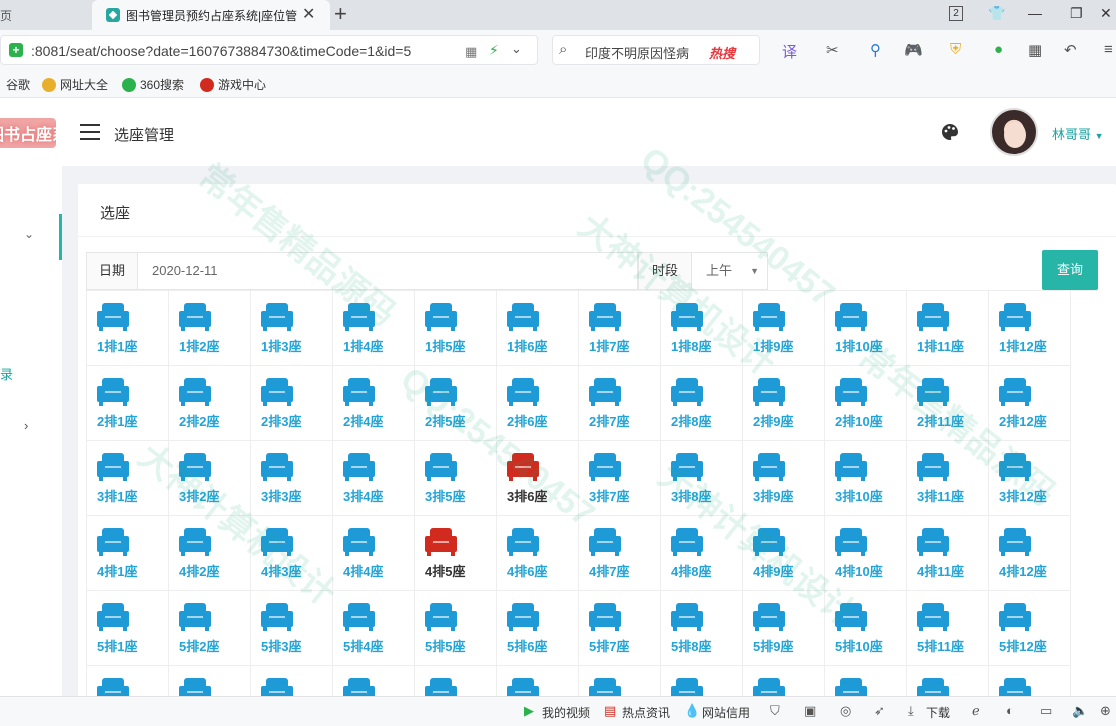 The height and width of the screenshot is (726, 1116). Describe the element at coordinates (456, 403) in the screenshot. I see `seat-available: 2排5座` at that location.